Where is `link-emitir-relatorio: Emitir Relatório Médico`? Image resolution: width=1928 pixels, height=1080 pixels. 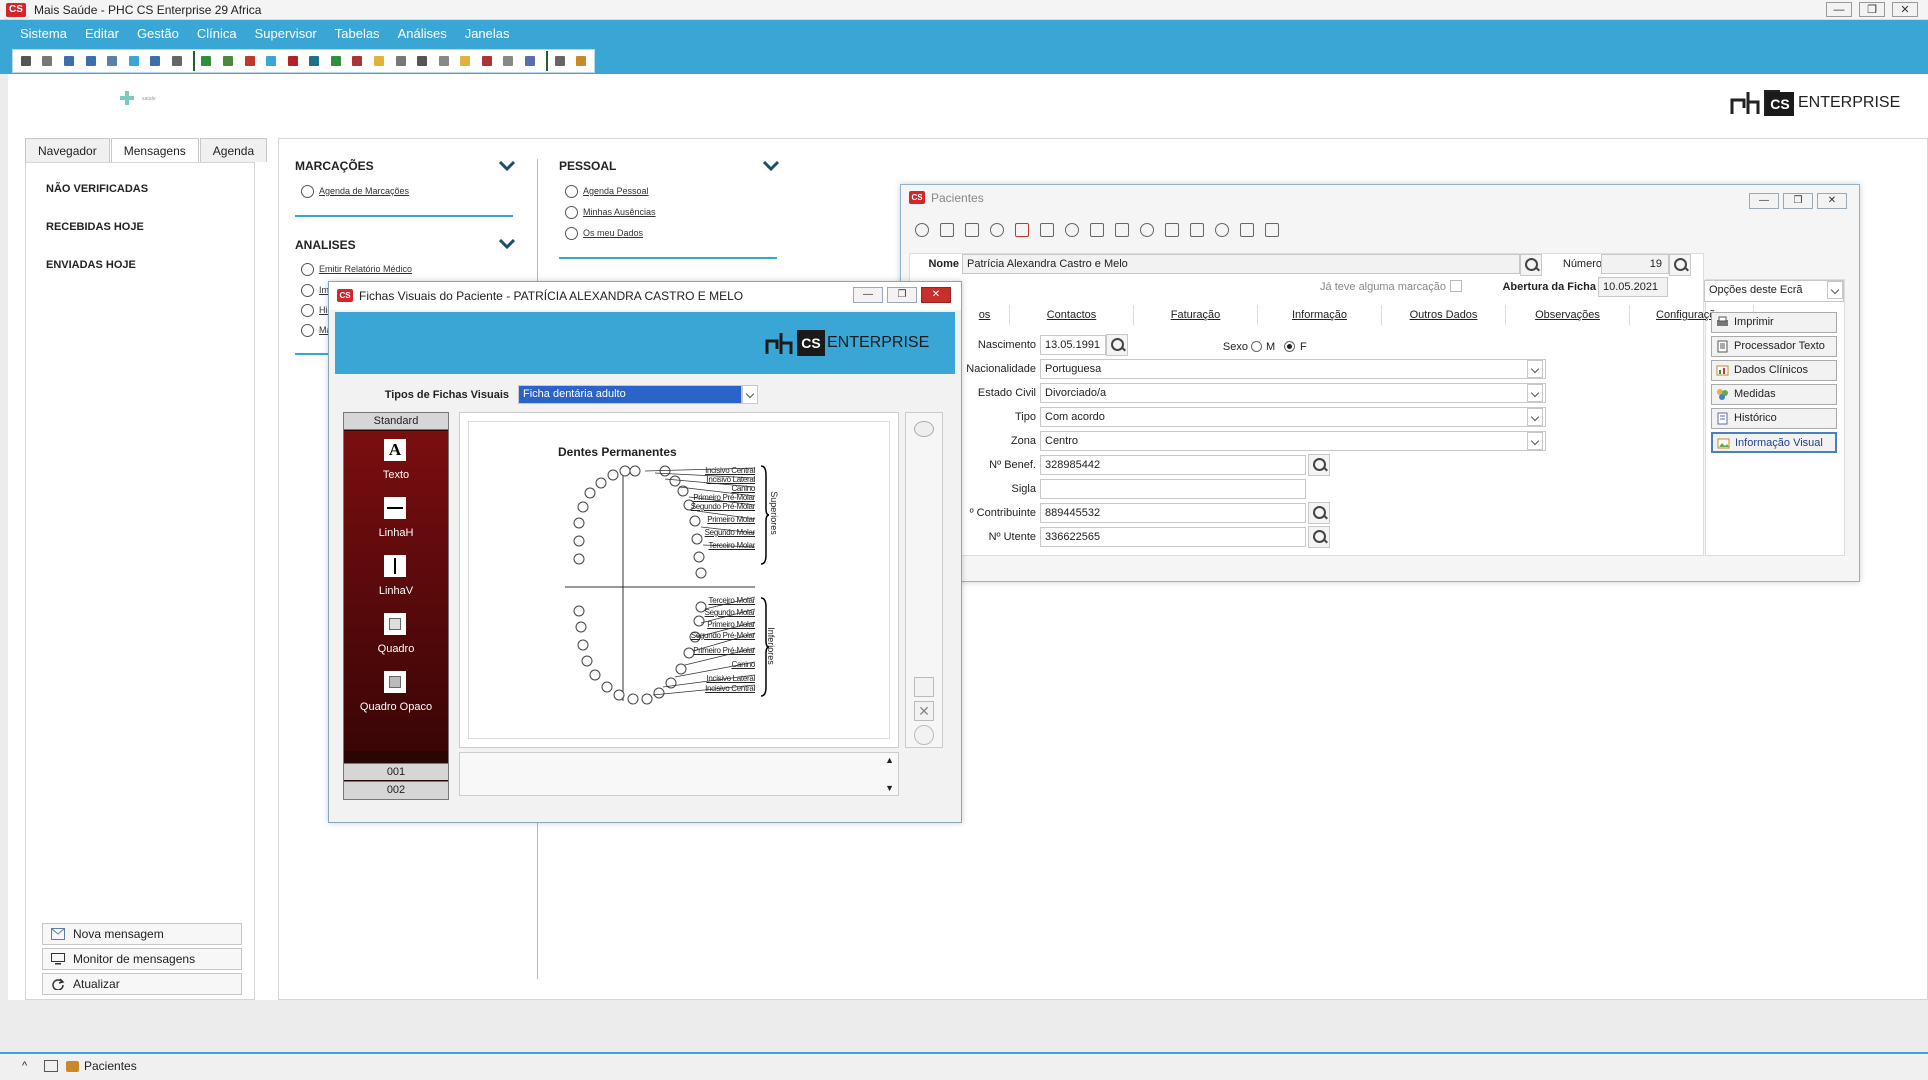 link-emitir-relatorio: Emitir Relatório Médico is located at coordinates (356, 269).